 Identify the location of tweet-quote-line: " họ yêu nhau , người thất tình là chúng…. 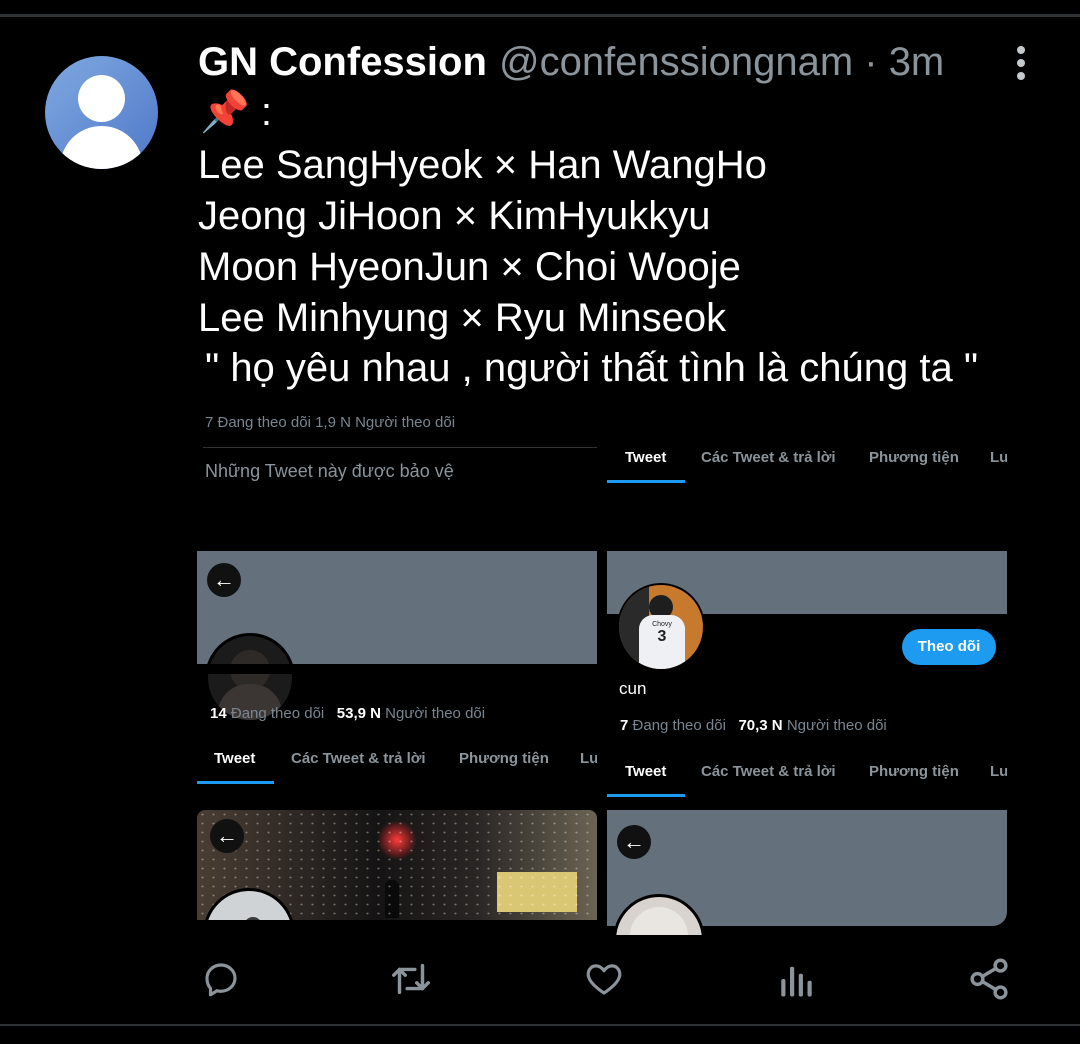
(592, 368).